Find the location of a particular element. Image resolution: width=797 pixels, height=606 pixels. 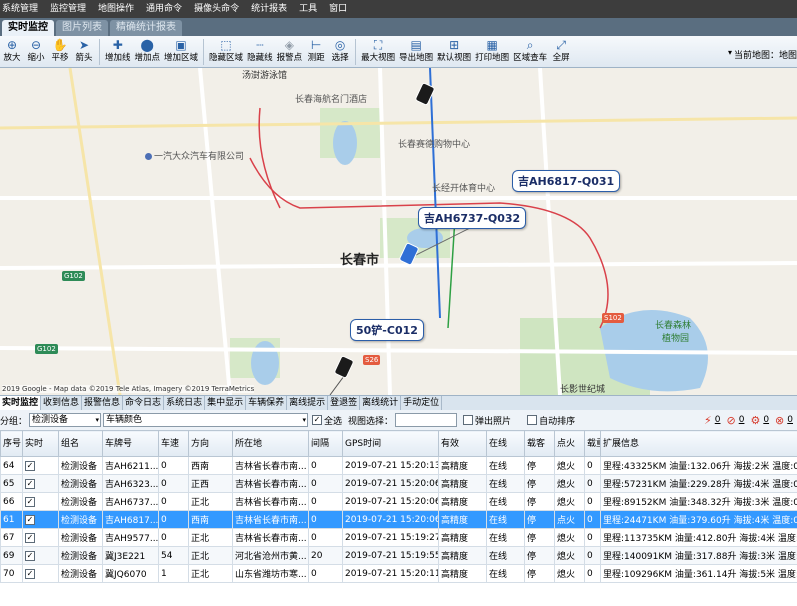

auto-sort-toggle: 自动排序 is located at coordinates (551, 420).